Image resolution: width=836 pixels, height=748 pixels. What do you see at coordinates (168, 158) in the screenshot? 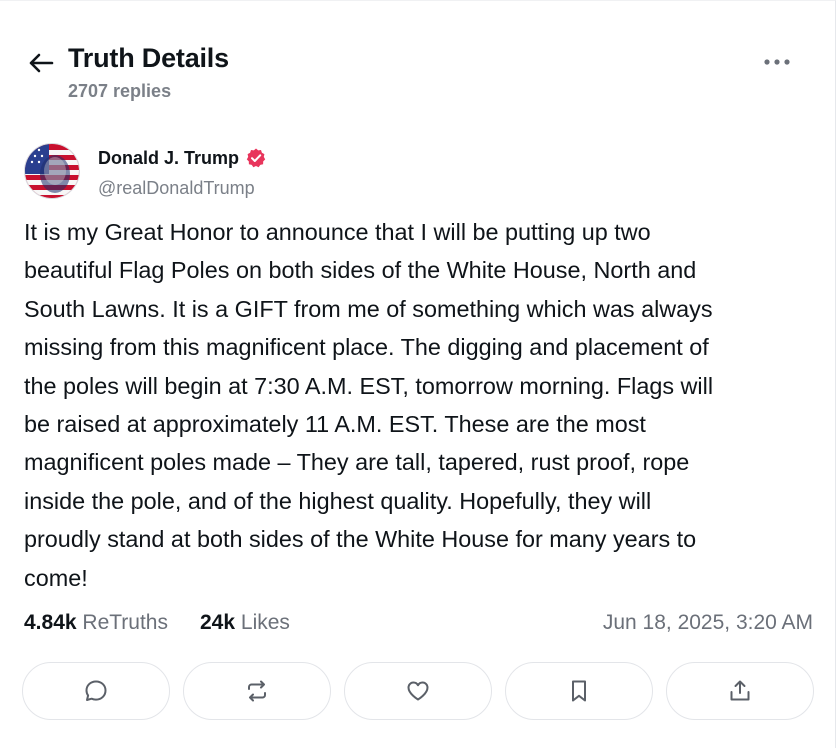
I see `author-name: Donald J. Trump` at bounding box center [168, 158].